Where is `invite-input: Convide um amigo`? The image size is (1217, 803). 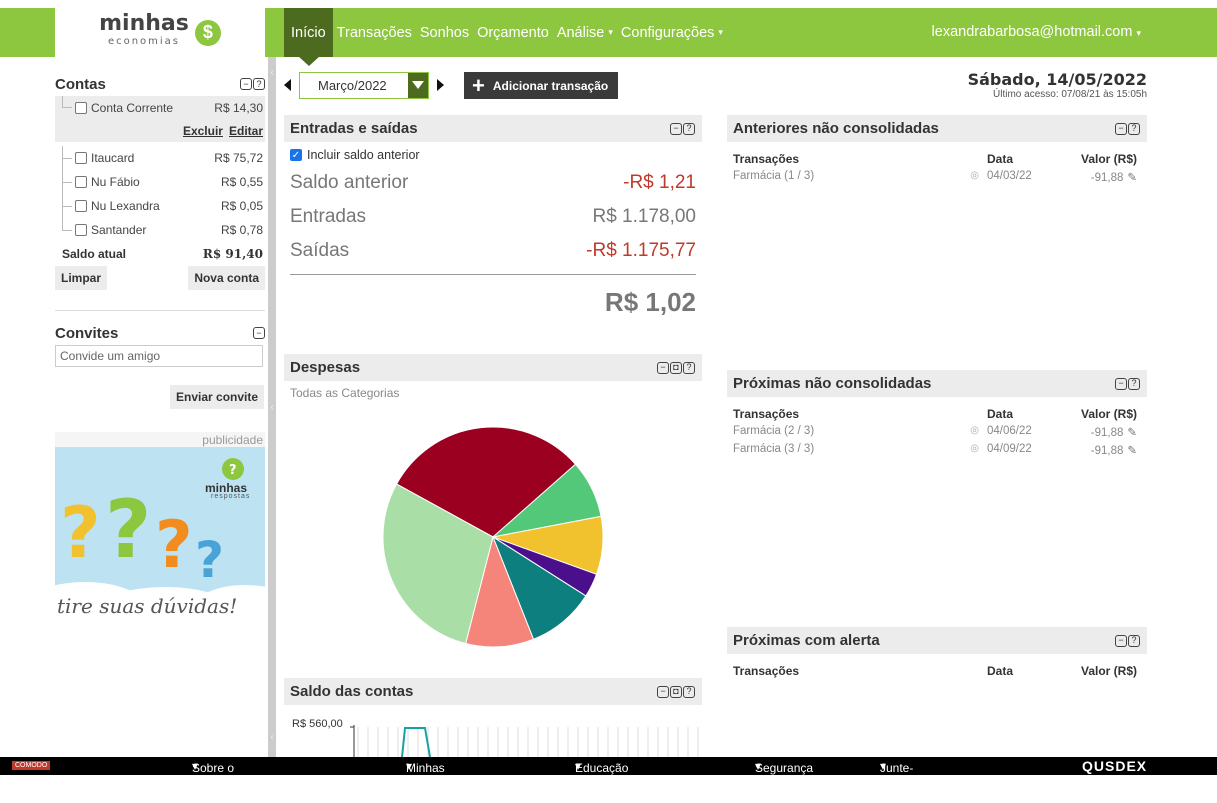
invite-input: Convide um amigo is located at coordinates (159, 356).